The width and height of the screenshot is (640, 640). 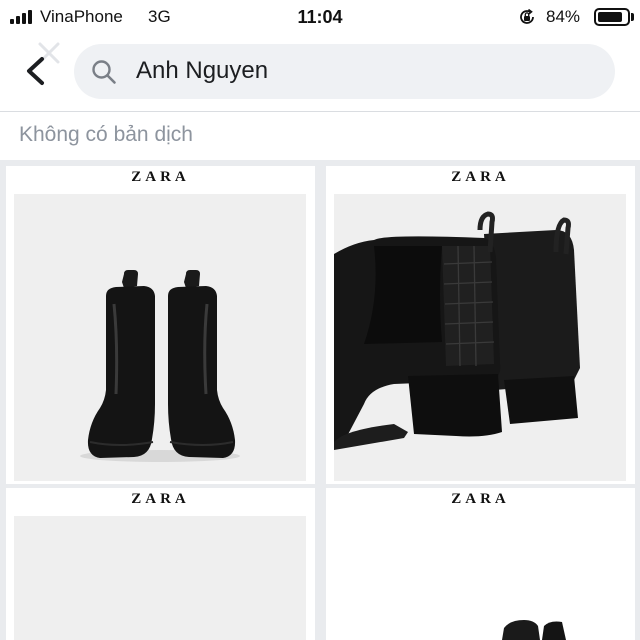 What do you see at coordinates (527, 16) in the screenshot?
I see `rotation-lock-icon` at bounding box center [527, 16].